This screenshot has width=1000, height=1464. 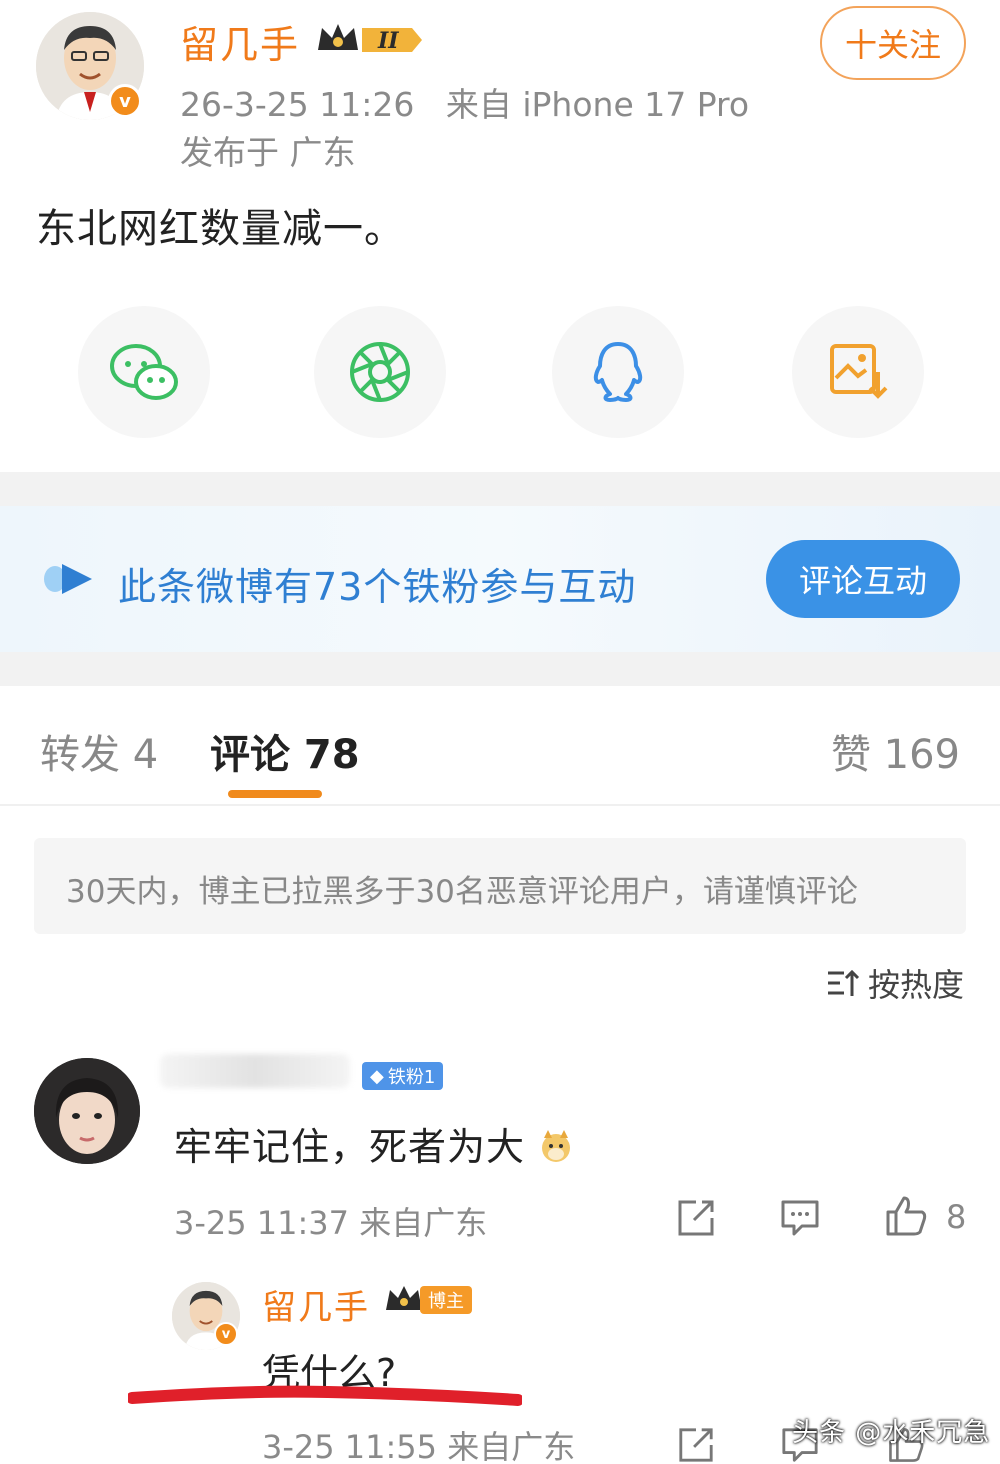 What do you see at coordinates (388, 41) in the screenshot?
I see `crown-level-text: II` at bounding box center [388, 41].